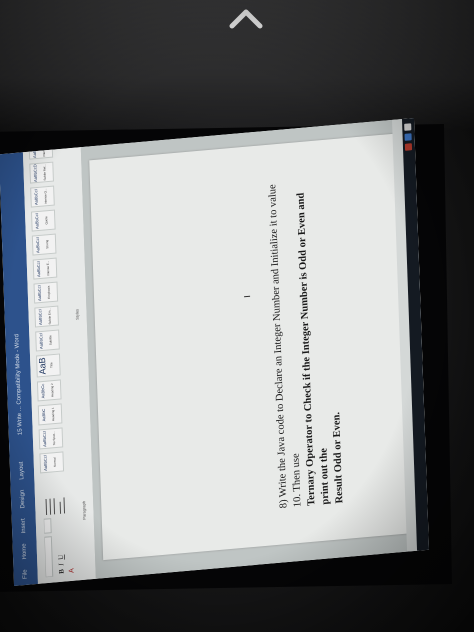  I want to click on styles-group-label: Styles, so click(77, 314).